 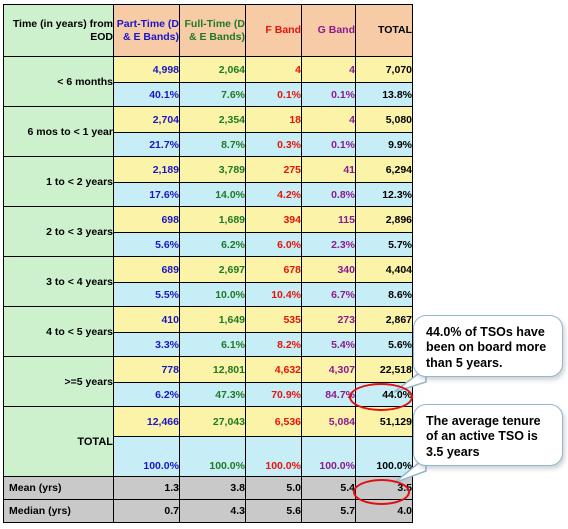 I want to click on cell-count-part-time: 698, so click(x=146, y=219).